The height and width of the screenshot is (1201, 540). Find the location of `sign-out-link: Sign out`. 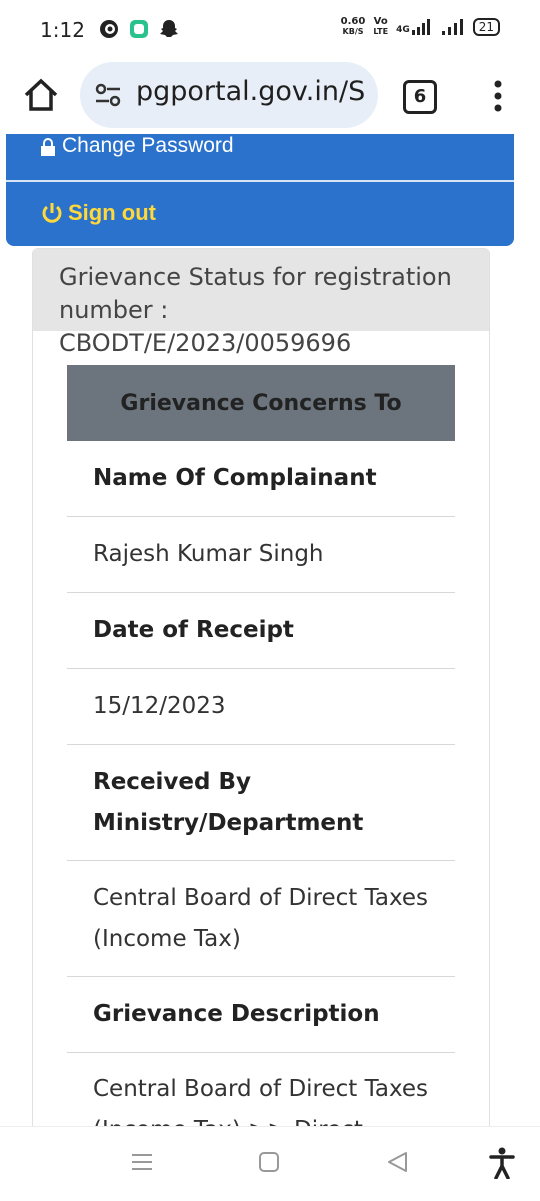

sign-out-link: Sign out is located at coordinates (260, 214).